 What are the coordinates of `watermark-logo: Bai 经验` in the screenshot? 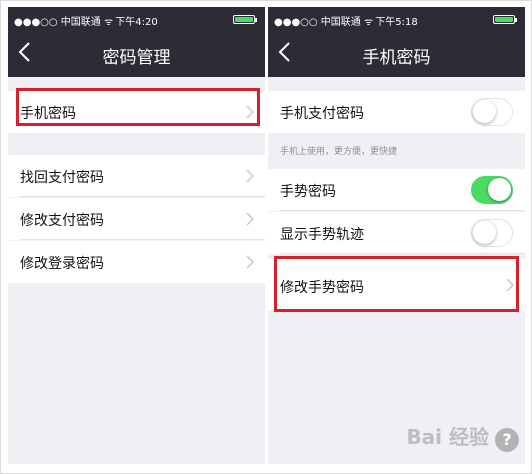 It's located at (447, 437).